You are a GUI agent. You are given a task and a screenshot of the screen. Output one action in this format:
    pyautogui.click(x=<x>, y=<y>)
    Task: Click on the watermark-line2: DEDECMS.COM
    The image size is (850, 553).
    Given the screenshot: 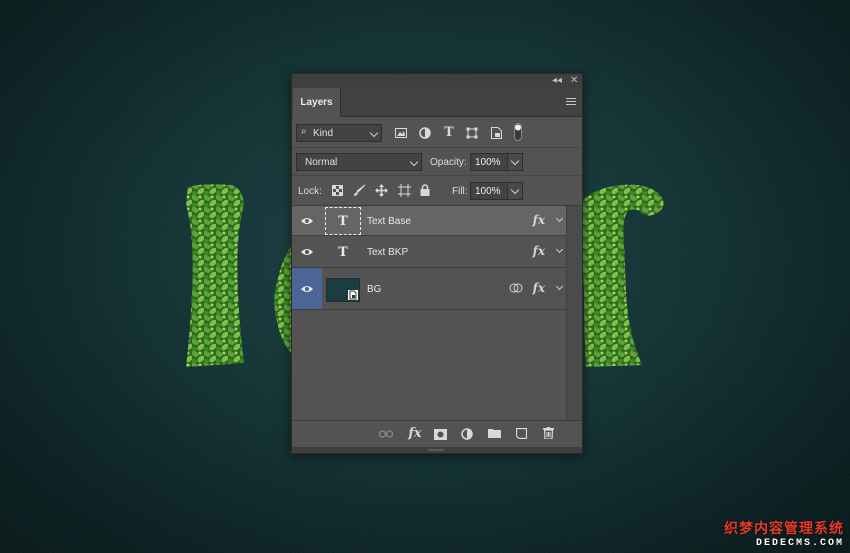 What is the action you would take?
    pyautogui.click(x=799, y=543)
    